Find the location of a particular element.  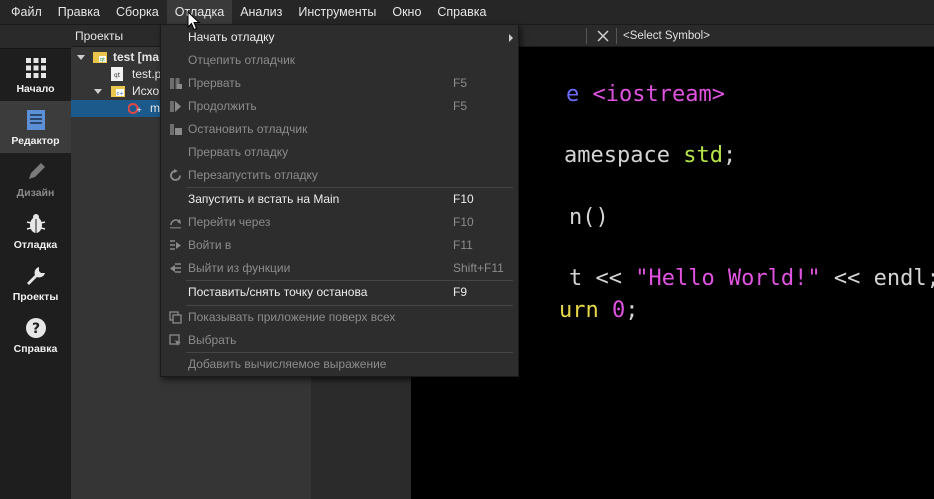

menu-item-add-expression: Добавить вычисляемое выражение is located at coordinates (339, 364).